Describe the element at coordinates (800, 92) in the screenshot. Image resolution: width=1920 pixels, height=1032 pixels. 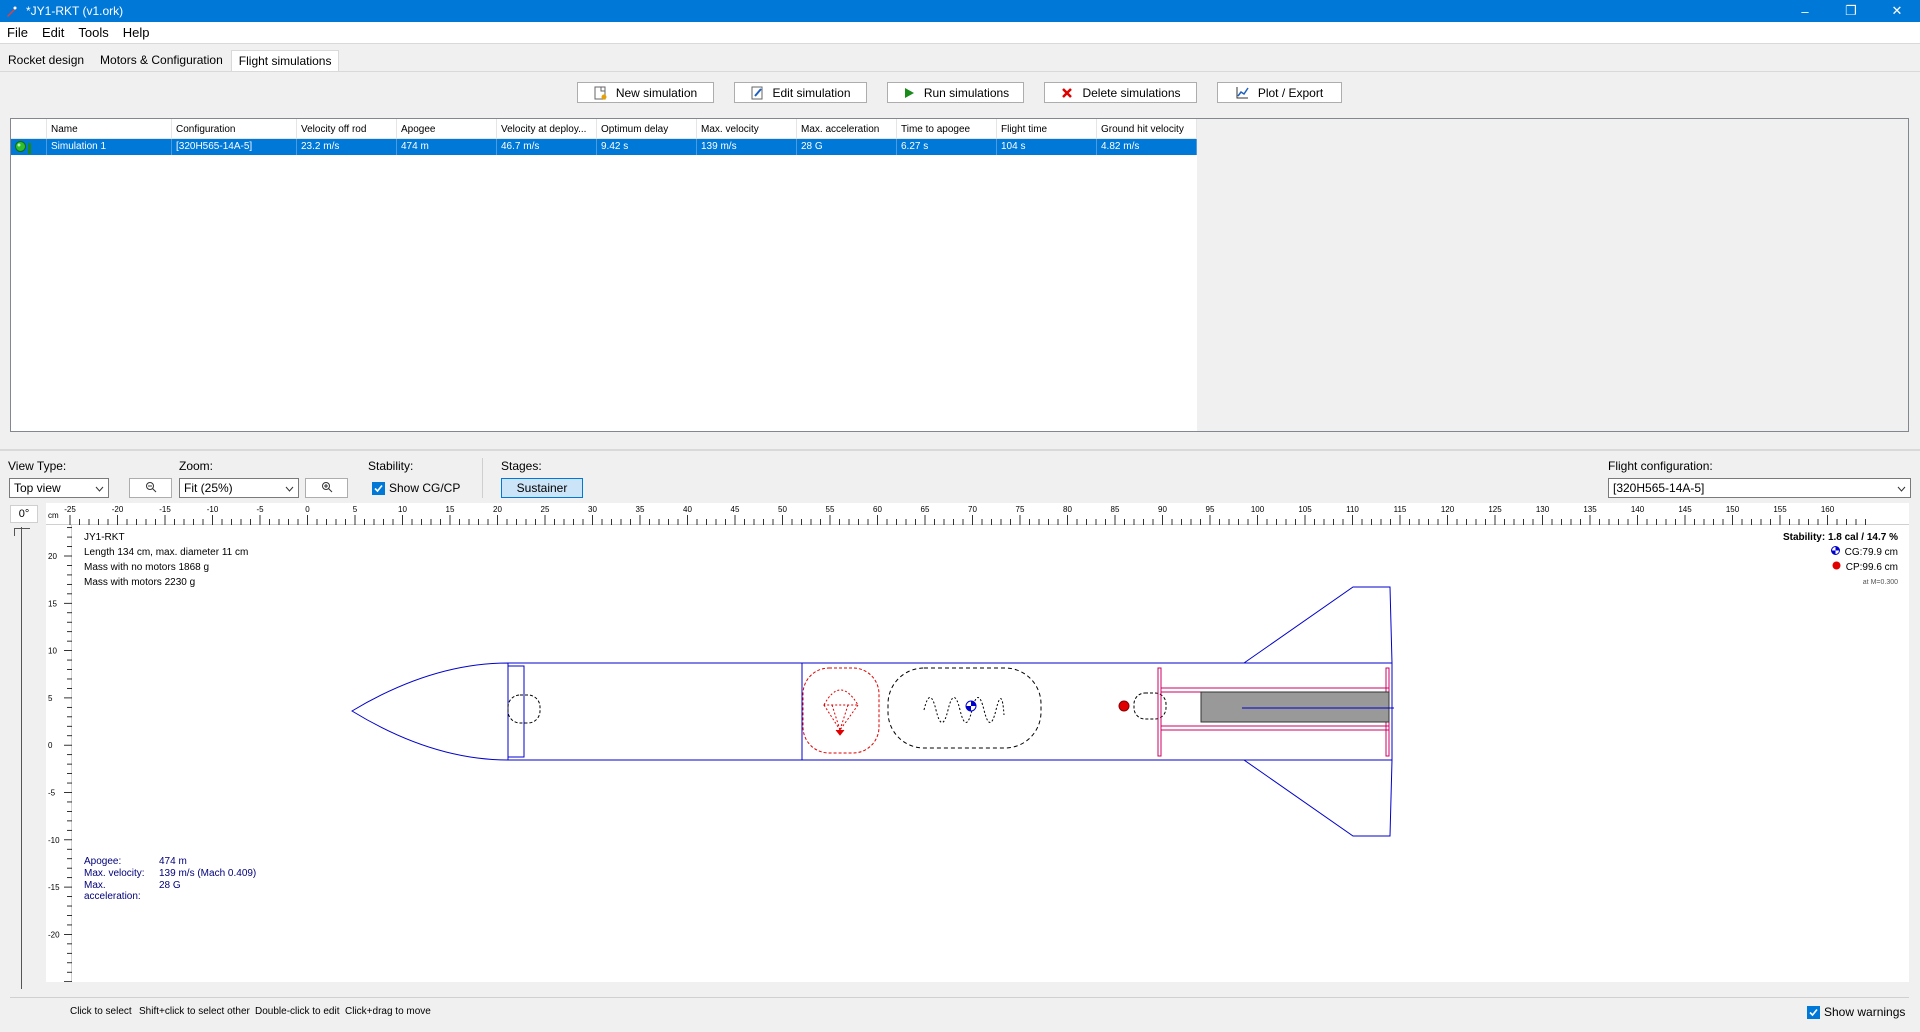
I see `edit-simulation-button: Edit simulation` at that location.